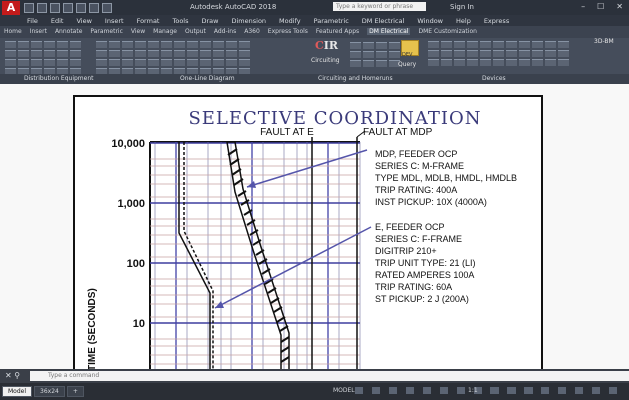 Image resolution: width=629 pixels, height=400 pixels. I want to click on osnap-icon, so click(427, 390).